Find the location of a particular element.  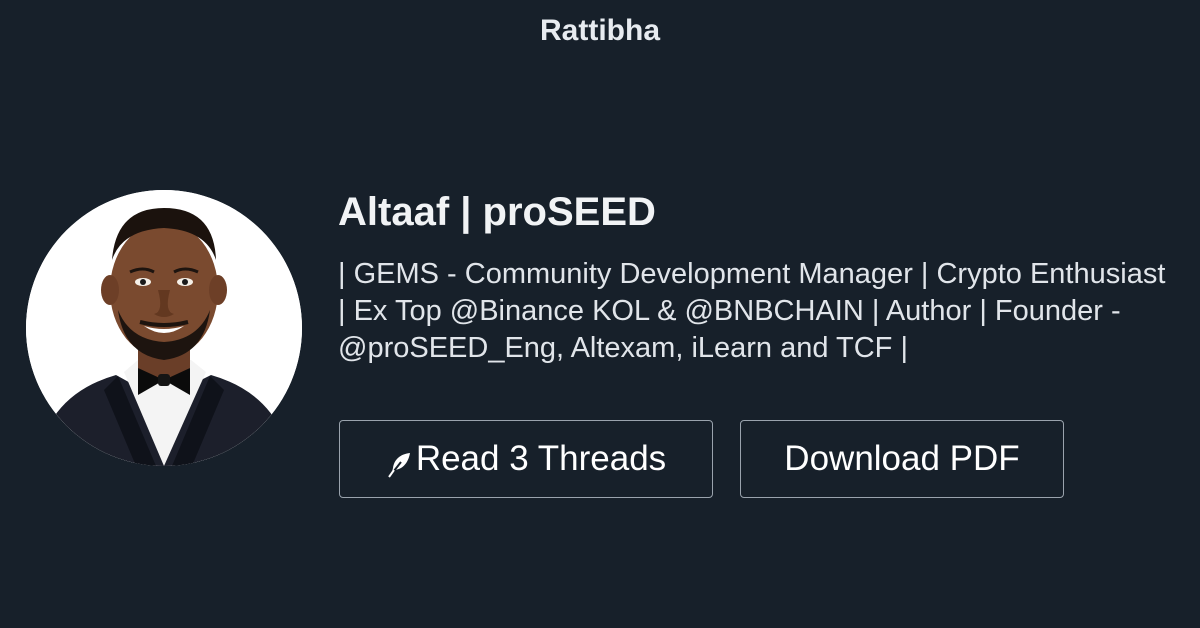

avatar-photo is located at coordinates (164, 328).